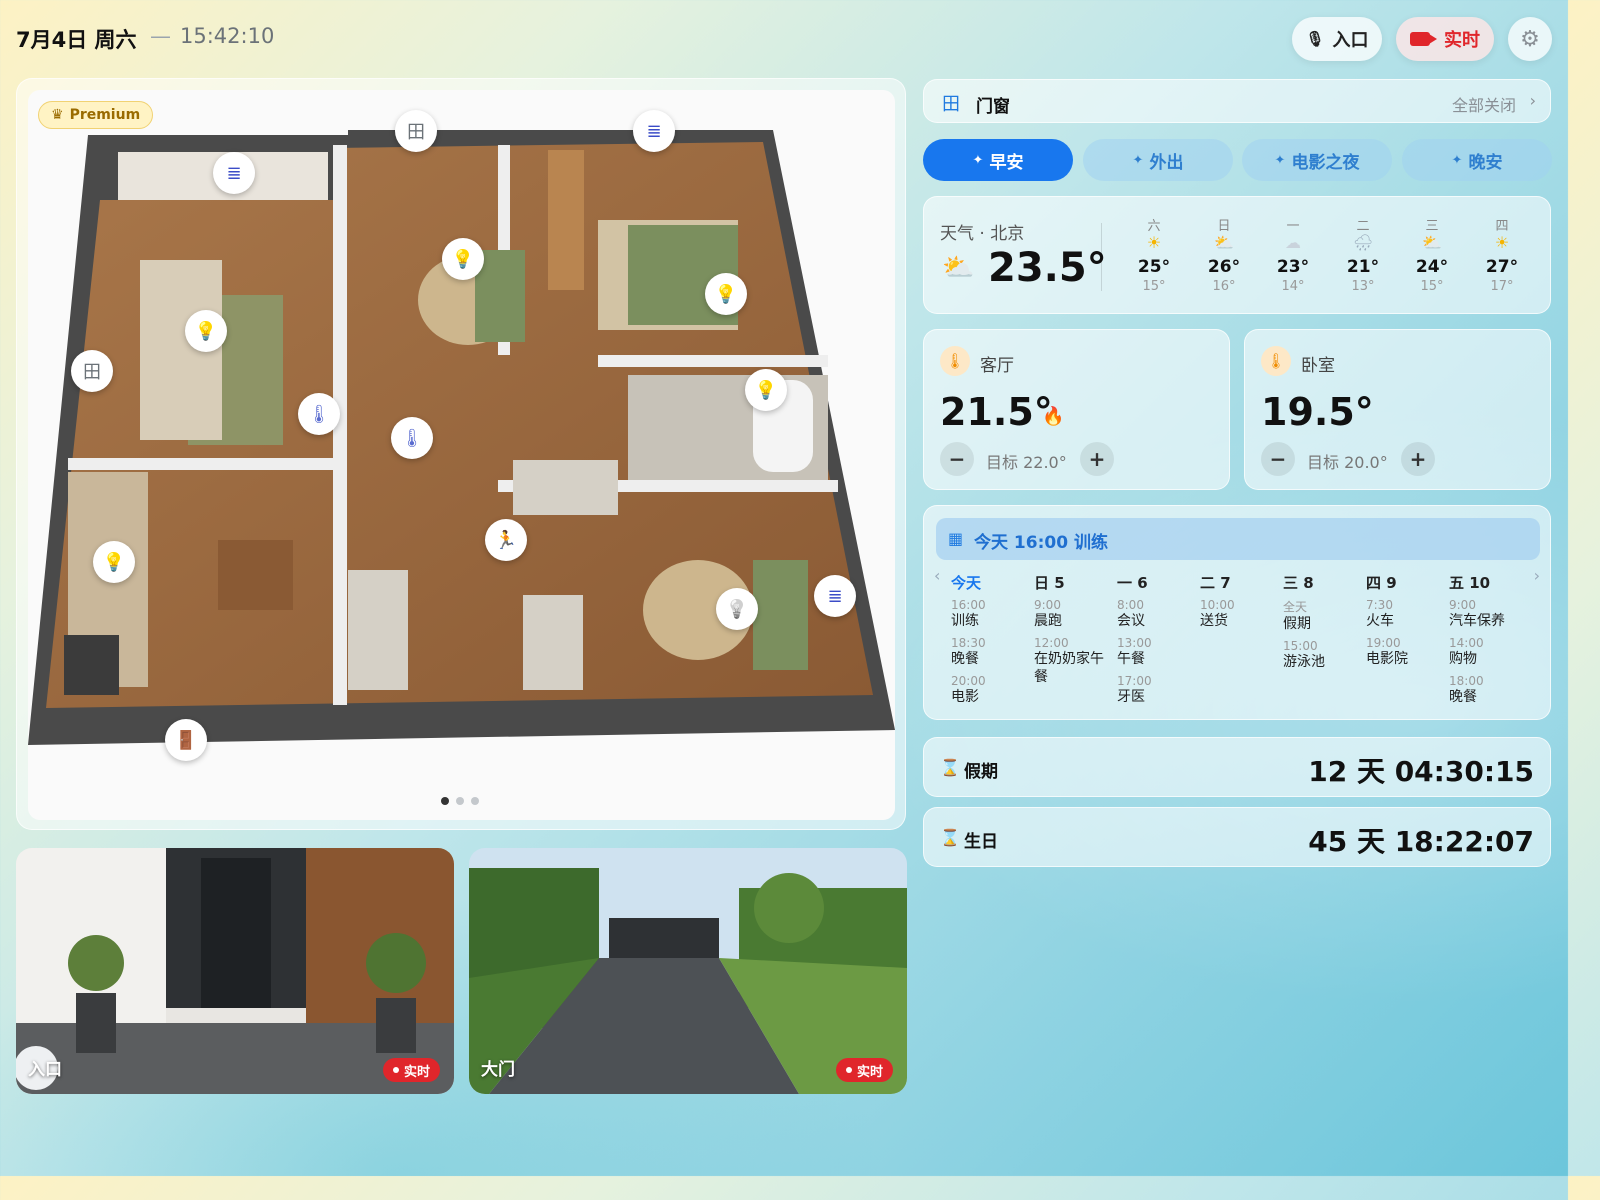  What do you see at coordinates (1293, 242) in the screenshot?
I see `cloud-icon: ☁` at bounding box center [1293, 242].